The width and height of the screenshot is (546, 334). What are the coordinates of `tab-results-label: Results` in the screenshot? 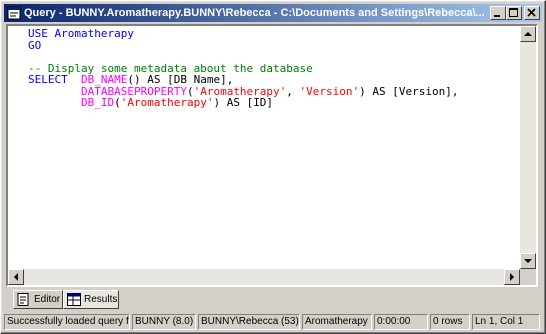 It's located at (101, 299).